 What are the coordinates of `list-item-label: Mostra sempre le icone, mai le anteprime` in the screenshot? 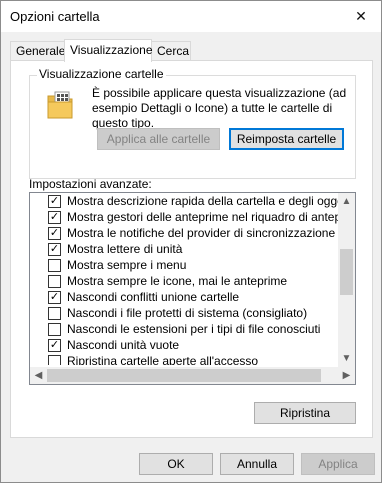 It's located at (177, 281).